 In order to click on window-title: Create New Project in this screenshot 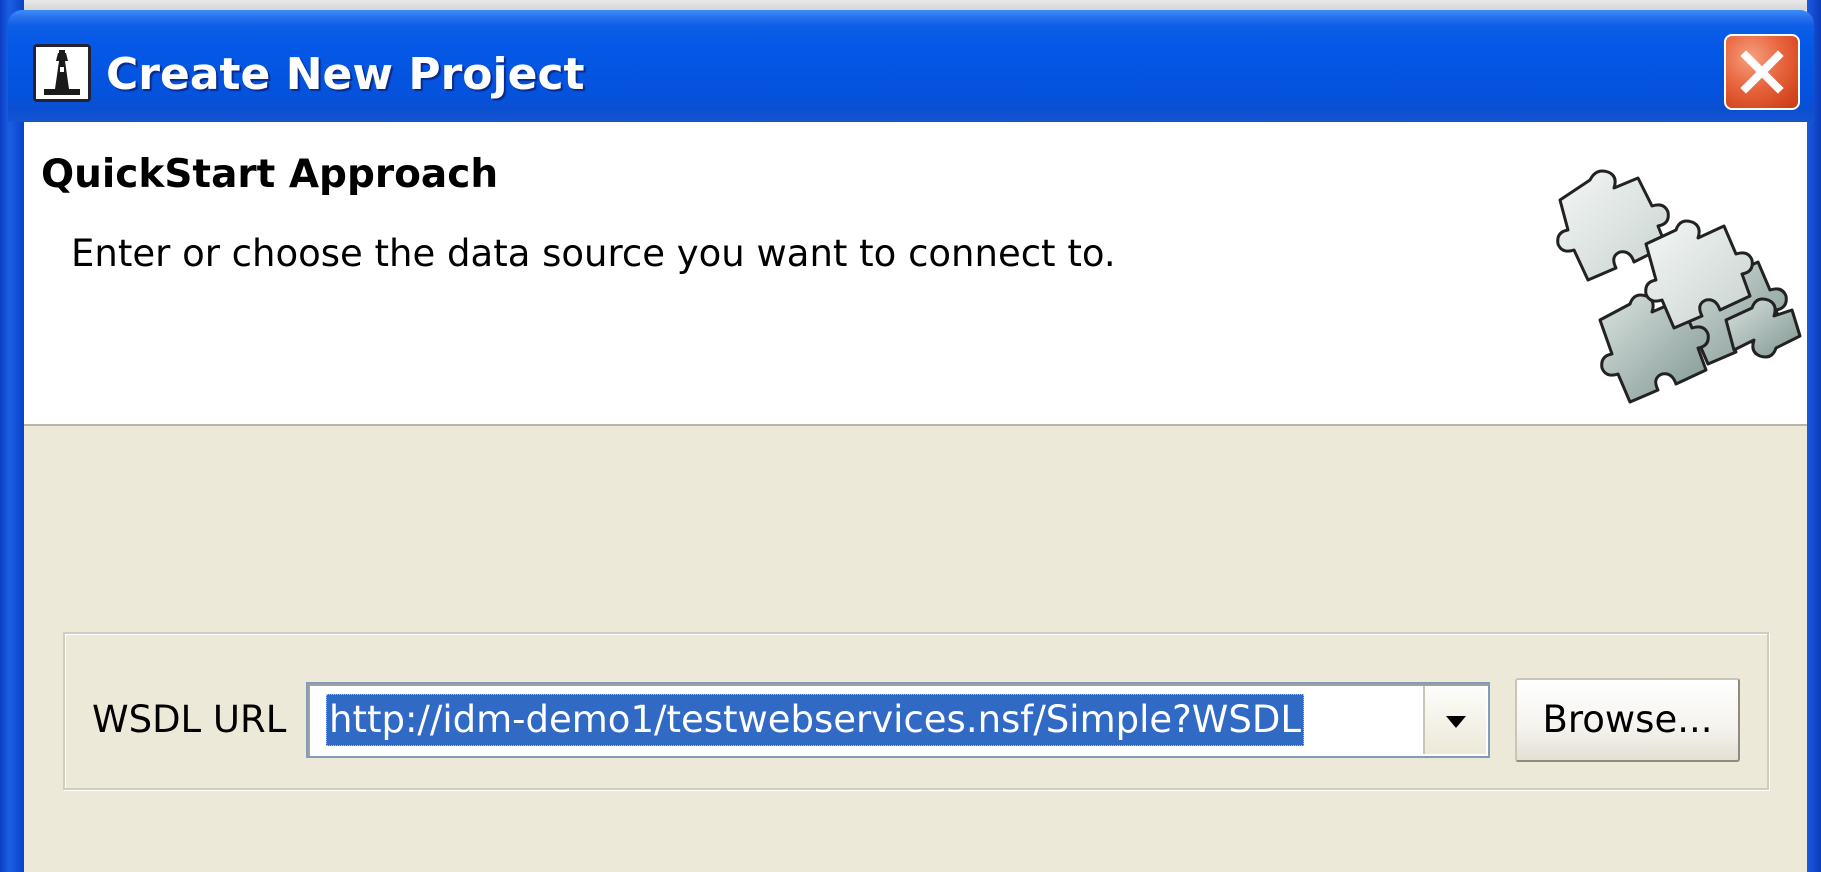, I will do `click(345, 74)`.